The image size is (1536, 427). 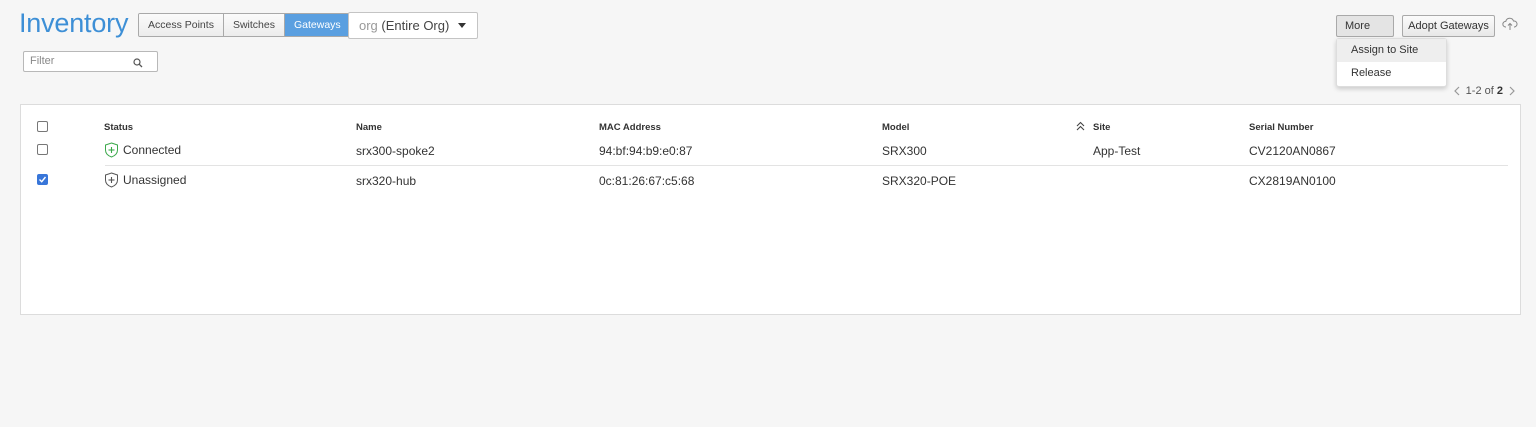 I want to click on serial-number: CV2120AN0867, so click(x=1292, y=151).